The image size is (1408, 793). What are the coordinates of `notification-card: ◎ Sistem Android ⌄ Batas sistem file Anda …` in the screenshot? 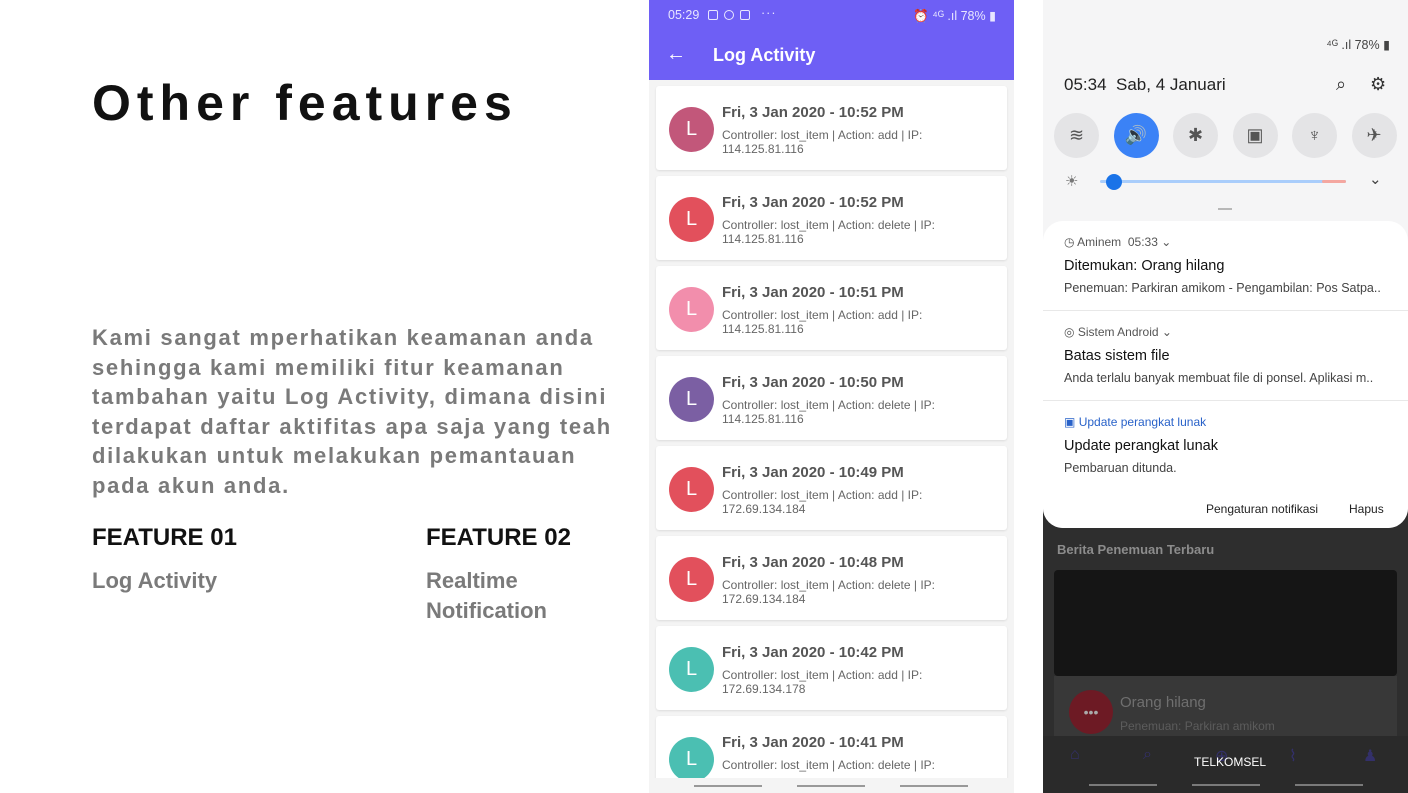 It's located at (1225, 355).